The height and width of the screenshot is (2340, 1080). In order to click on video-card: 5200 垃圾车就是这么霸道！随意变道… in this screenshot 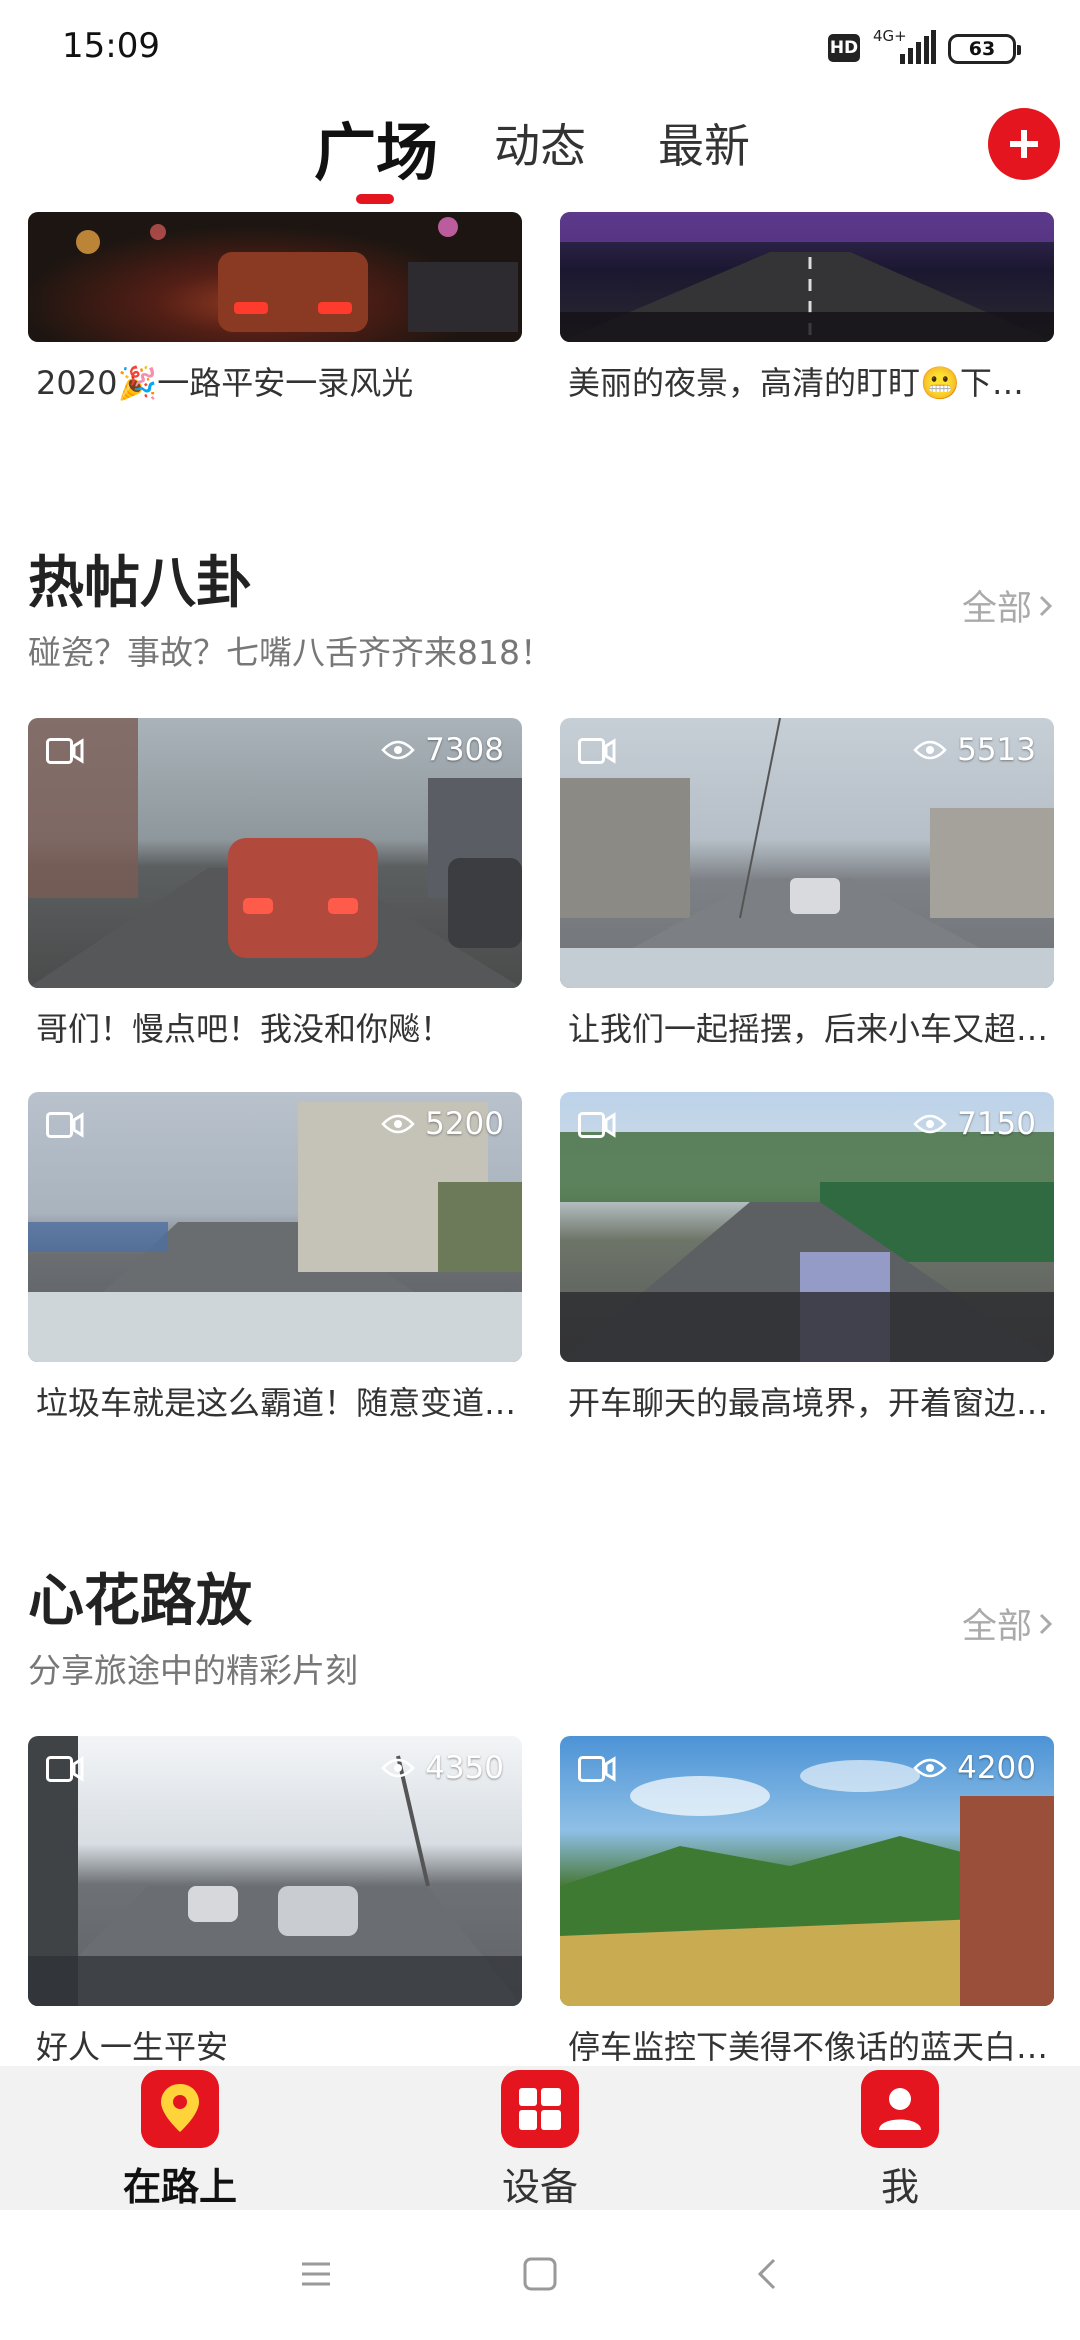, I will do `click(275, 1258)`.